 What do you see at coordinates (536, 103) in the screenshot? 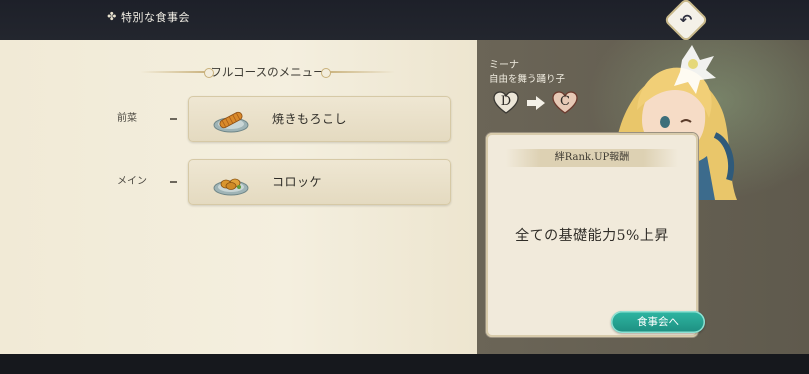
I see `arrow-right-icon` at bounding box center [536, 103].